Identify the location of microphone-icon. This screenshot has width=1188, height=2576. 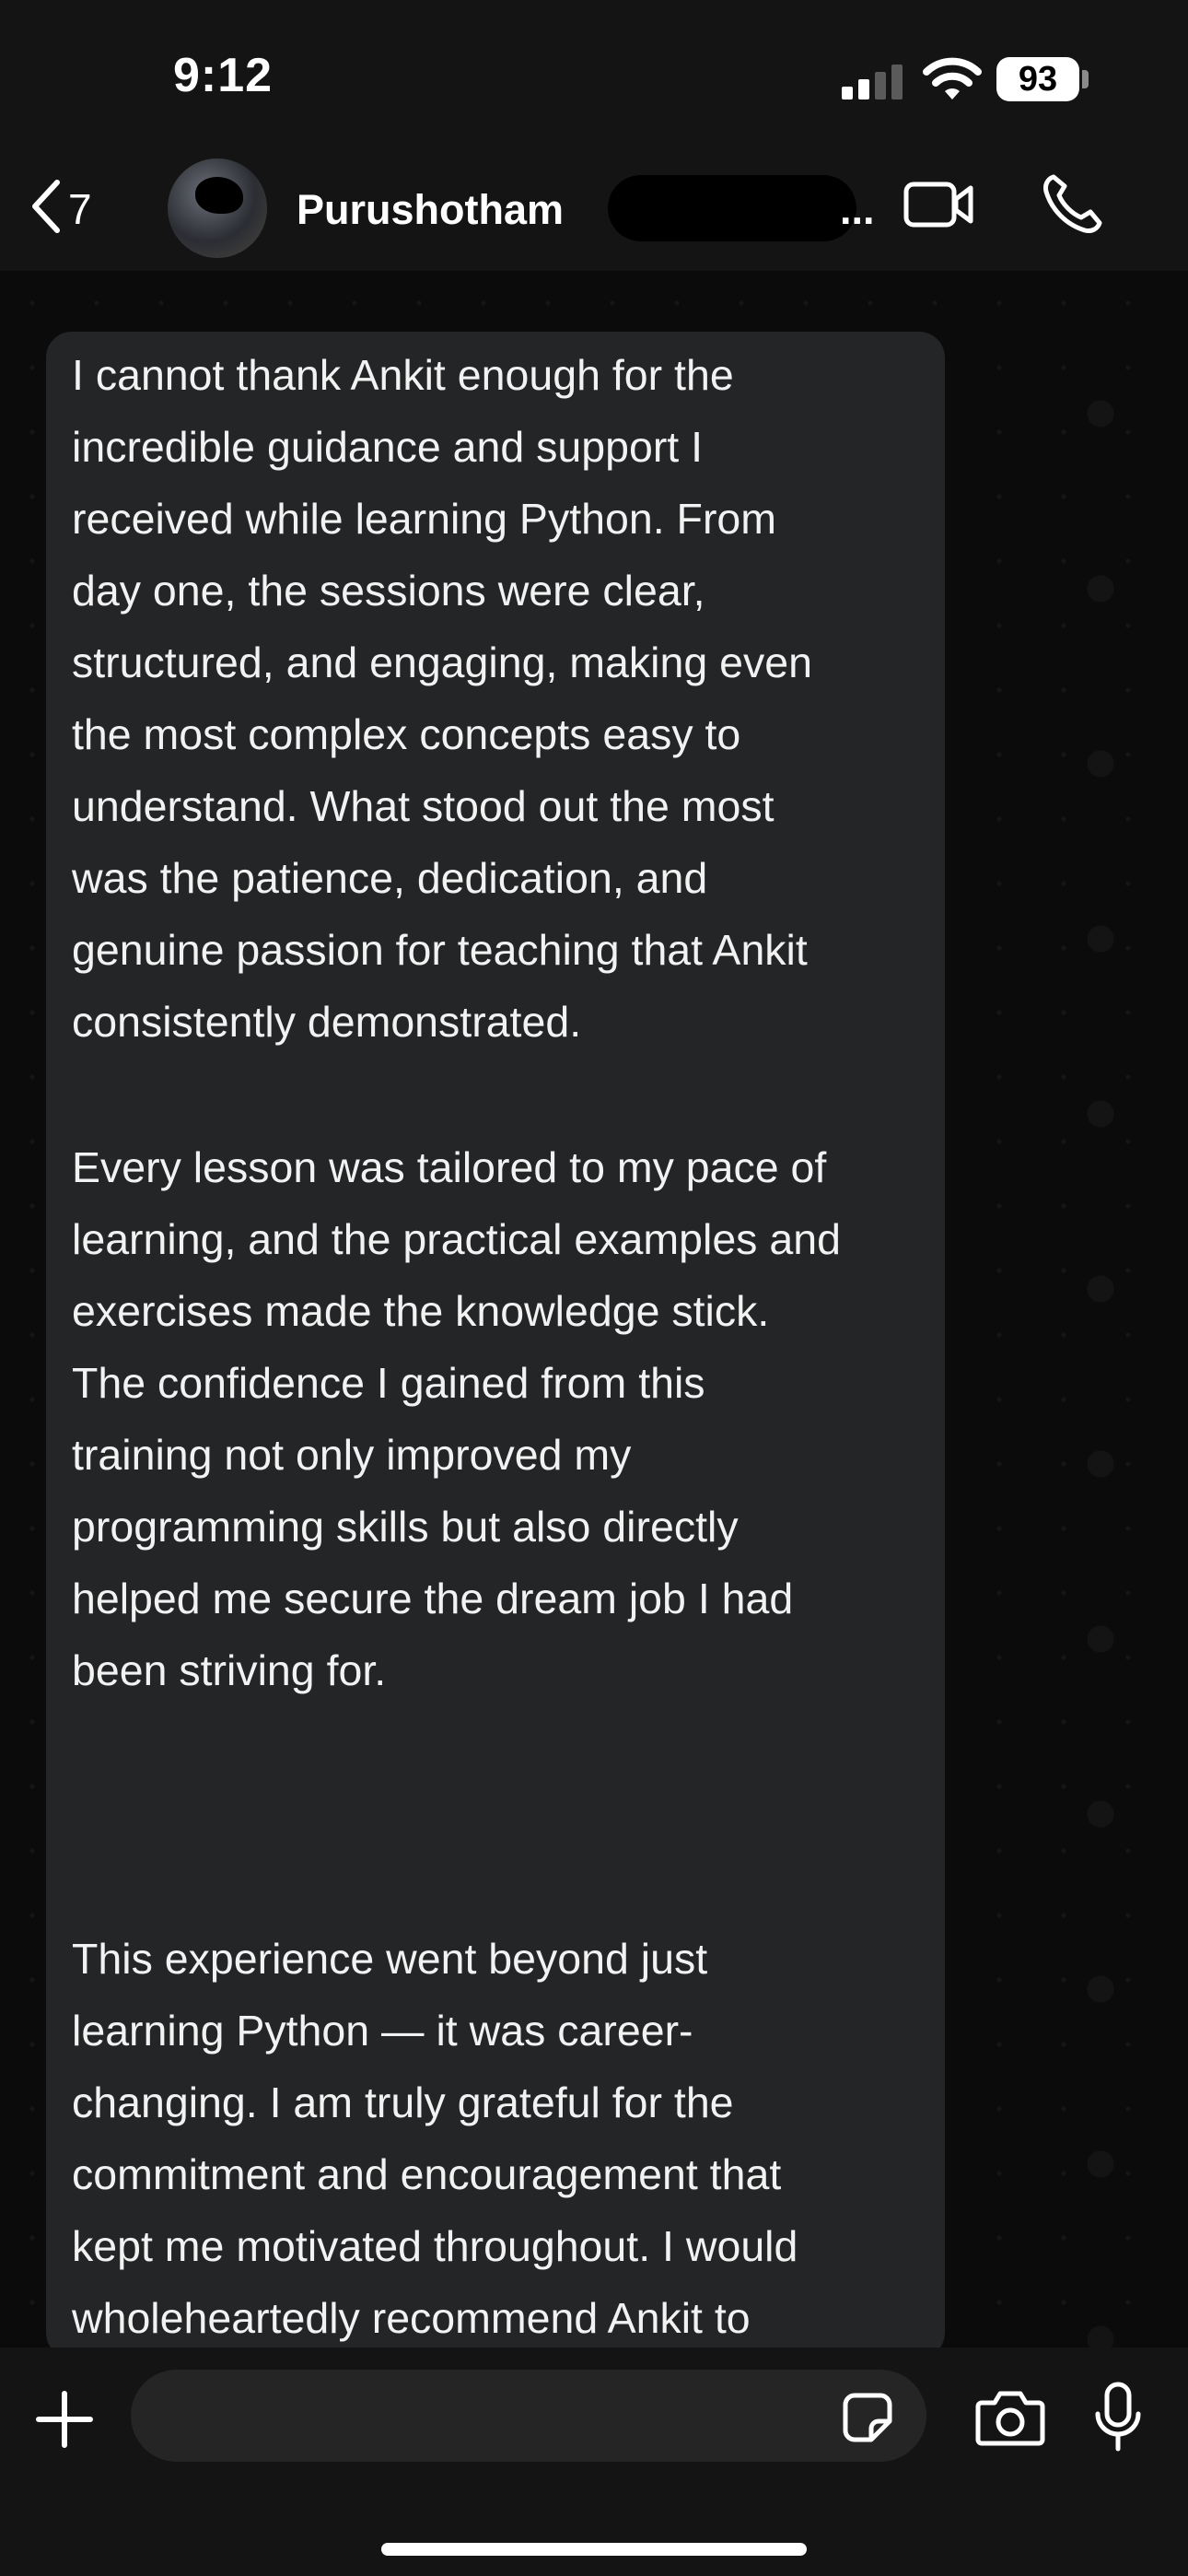
(1118, 2417).